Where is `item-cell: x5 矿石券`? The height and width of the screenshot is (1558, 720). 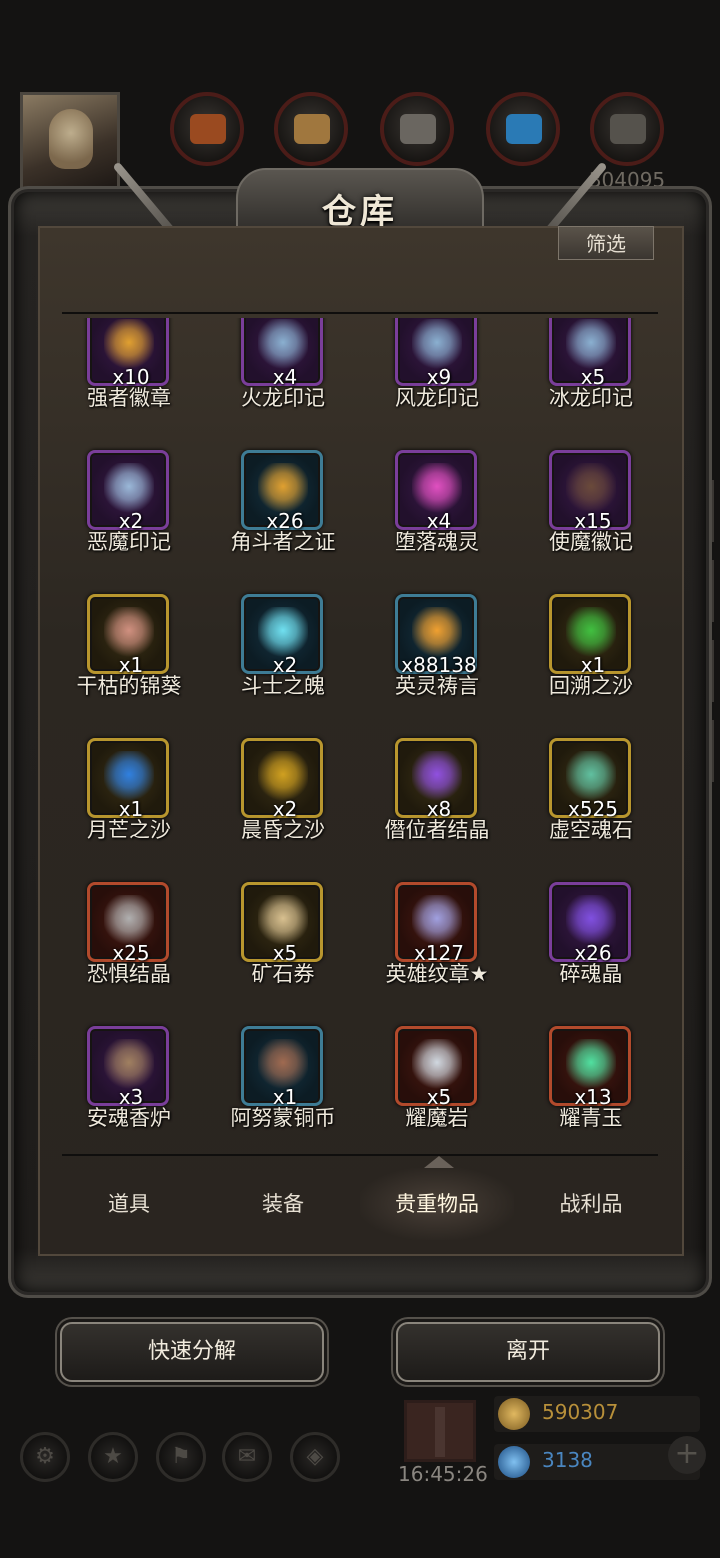 item-cell: x5 矿石券 is located at coordinates (283, 947).